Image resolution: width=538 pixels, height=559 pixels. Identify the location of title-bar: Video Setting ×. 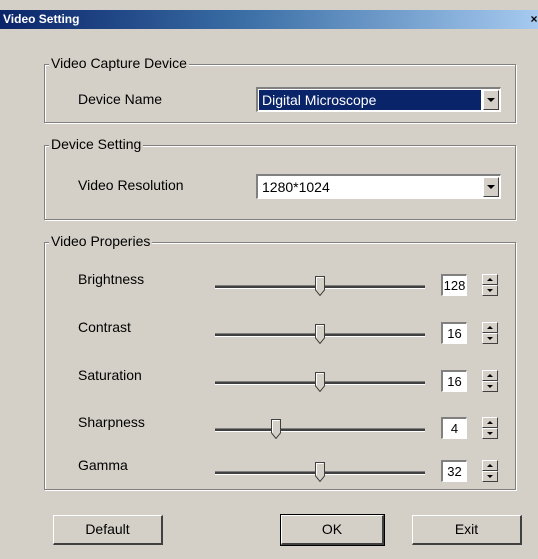
(269, 19).